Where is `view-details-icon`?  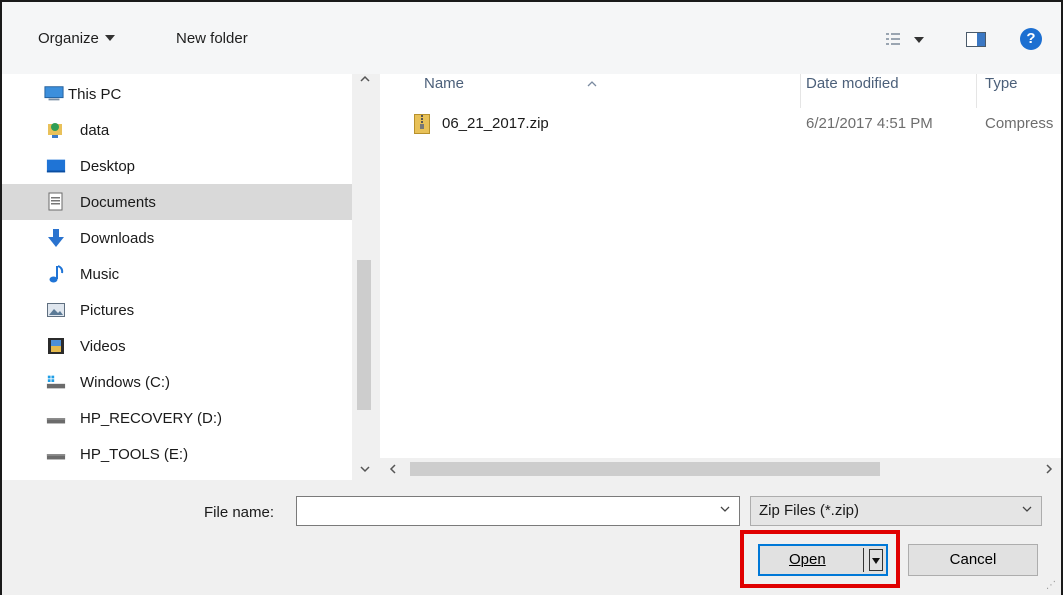
view-details-icon is located at coordinates (905, 39).